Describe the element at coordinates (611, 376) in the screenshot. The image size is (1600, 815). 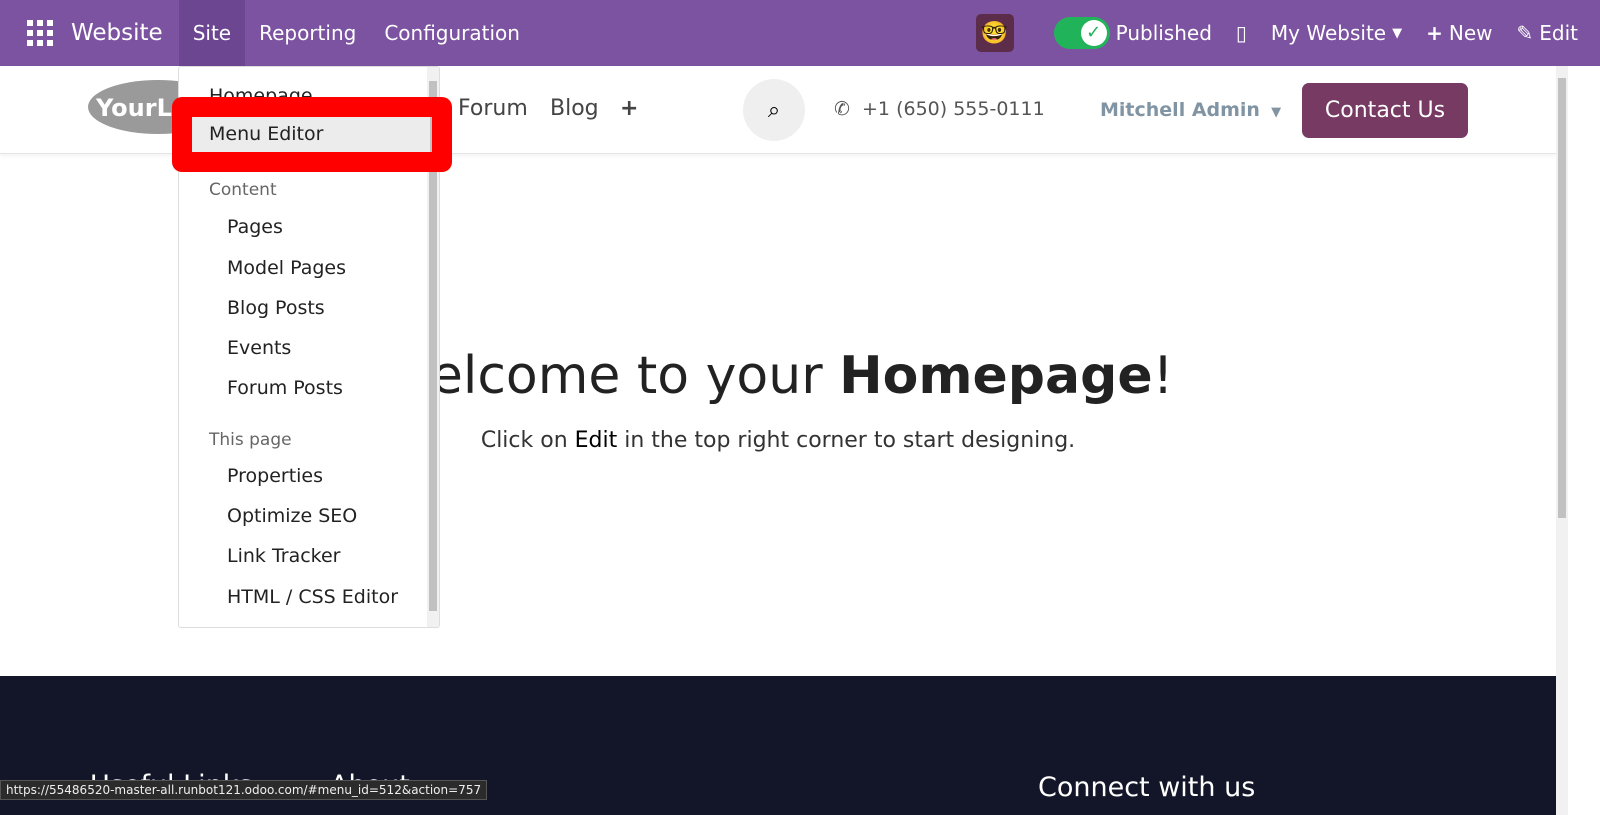
I see `hero-prefix: Welcome to your` at that location.